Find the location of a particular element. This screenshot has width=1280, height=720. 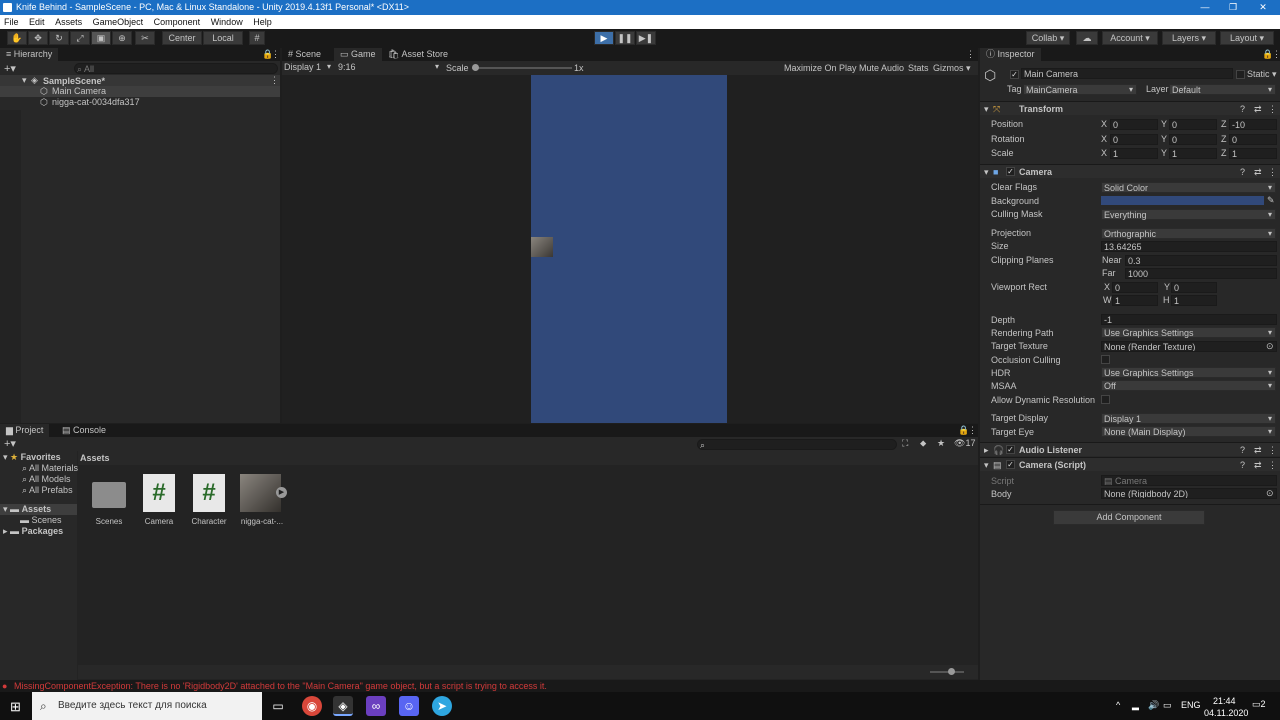

audio-listener-header: ▸ 🎧 ✓ Audio Listener ? ⇄ ⋮ is located at coordinates (1130, 449).